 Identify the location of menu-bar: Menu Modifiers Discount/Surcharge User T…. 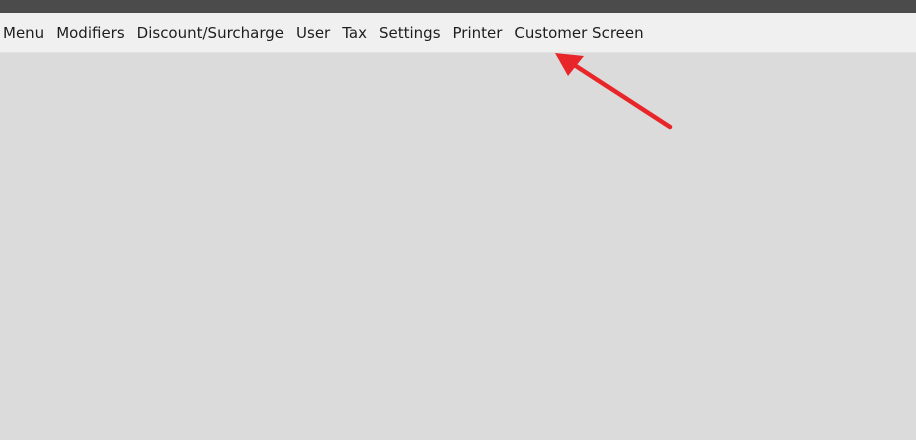
(458, 33).